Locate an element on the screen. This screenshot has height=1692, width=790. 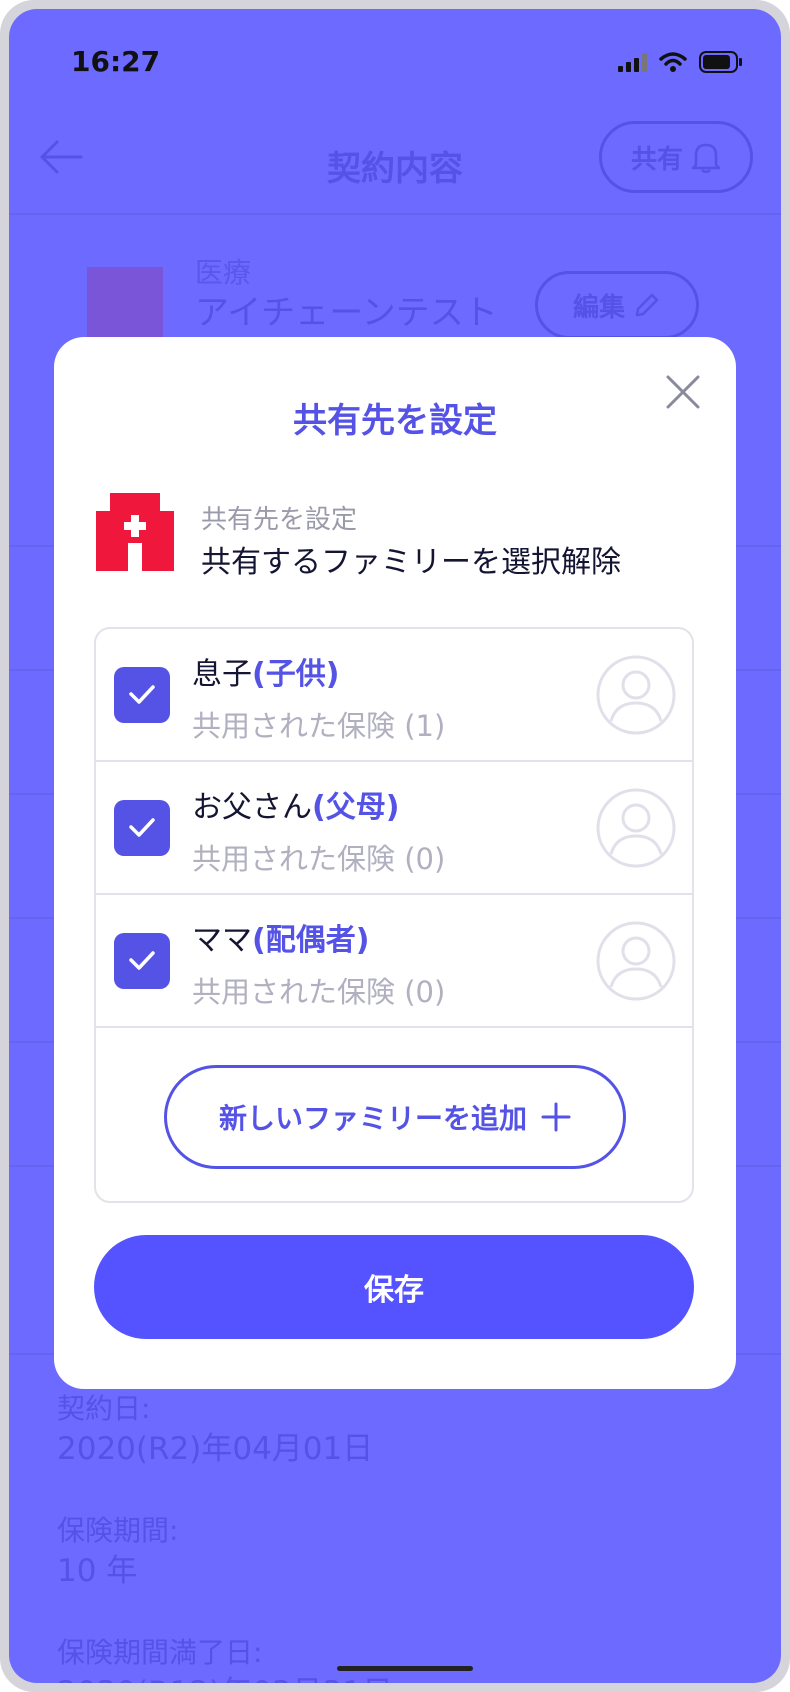
add-family-button: 新しいファミリーを追加 is located at coordinates (395, 1117).